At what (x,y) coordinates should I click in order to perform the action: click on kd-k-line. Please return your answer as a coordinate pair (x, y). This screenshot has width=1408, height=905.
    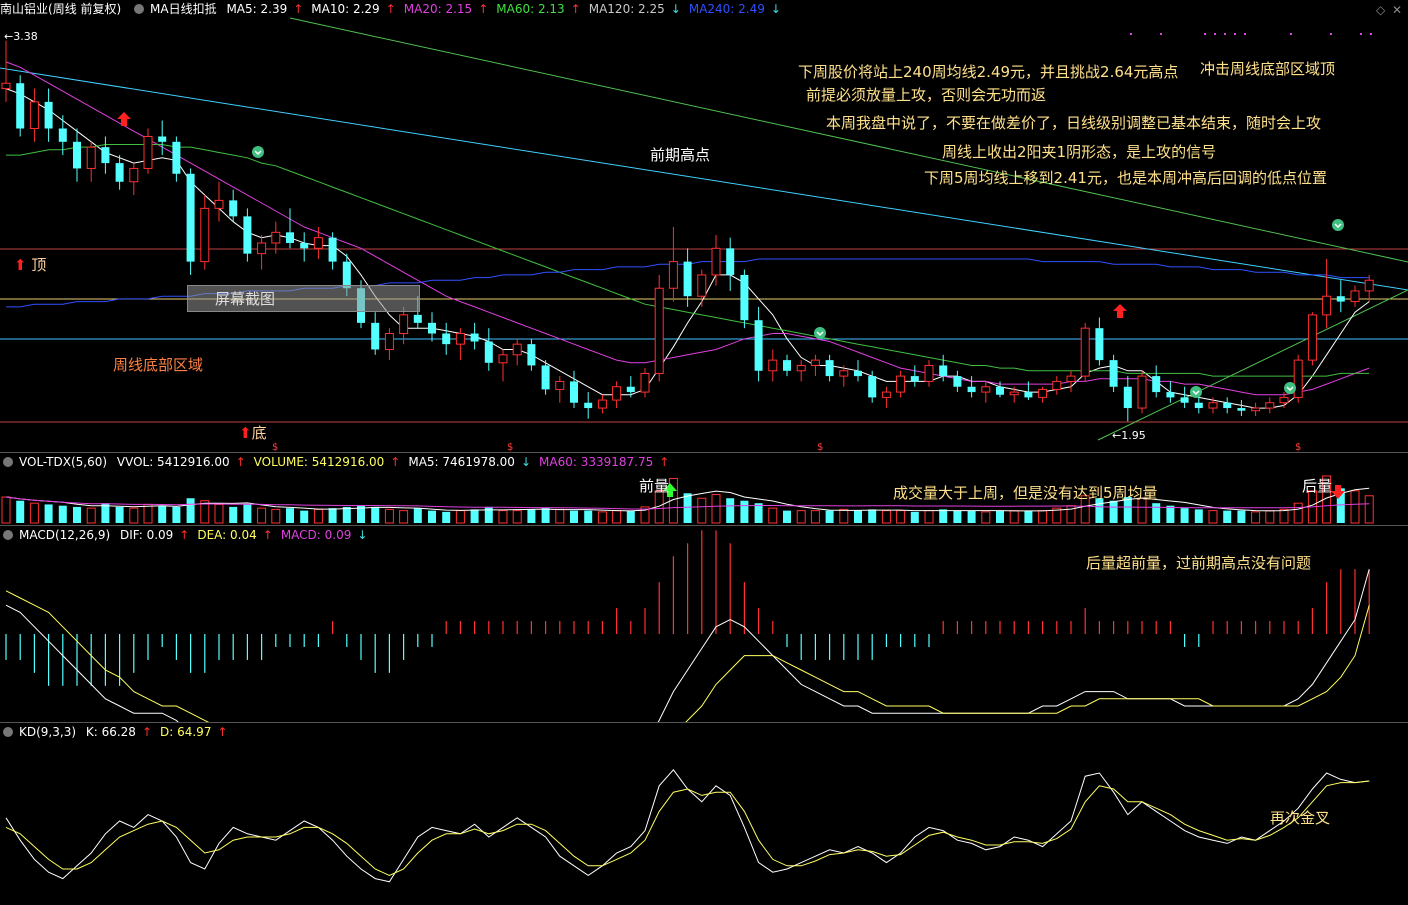
    Looking at the image, I should click on (687, 826).